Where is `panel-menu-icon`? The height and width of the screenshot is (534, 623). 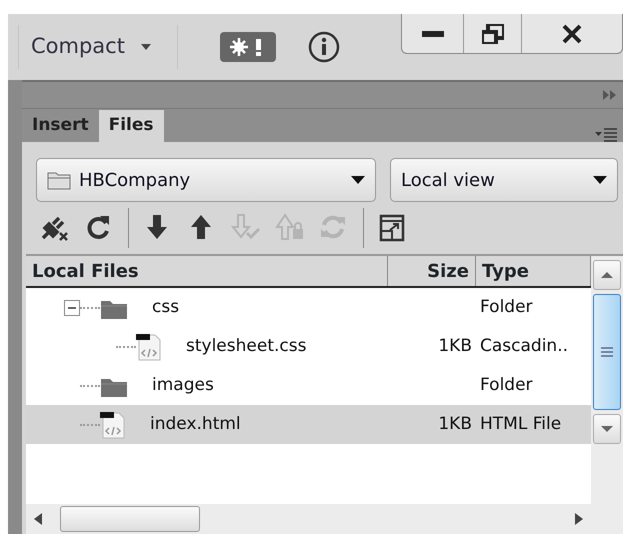 panel-menu-icon is located at coordinates (606, 135).